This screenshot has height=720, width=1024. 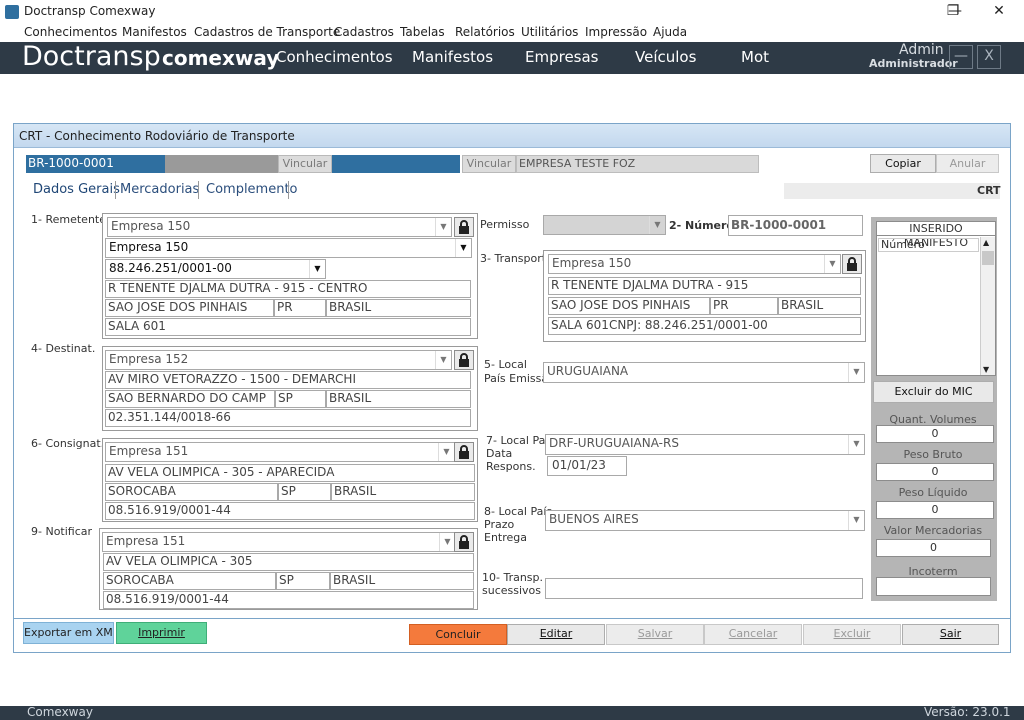 I want to click on local-emissao-combo: URUGUAIANA ▼, so click(x=704, y=372).